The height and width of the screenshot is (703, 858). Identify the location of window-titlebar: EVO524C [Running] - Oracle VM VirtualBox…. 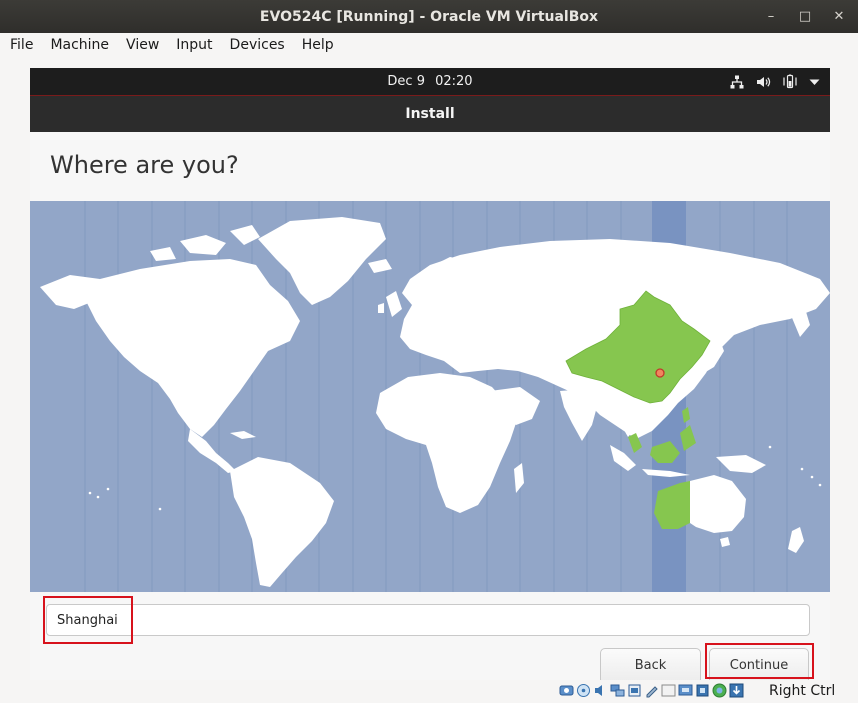
(429, 16).